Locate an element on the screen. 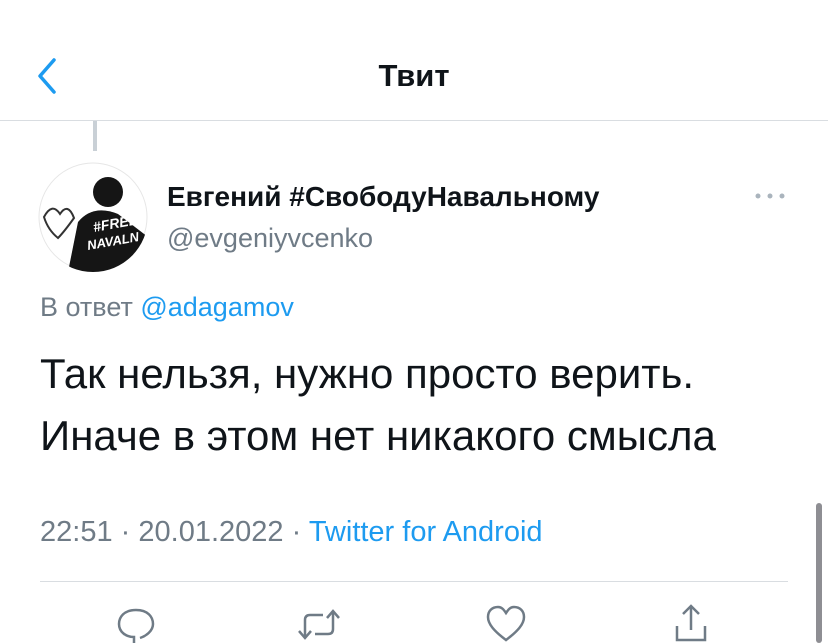  avatar: #FREE NAVALN is located at coordinates (93, 217).